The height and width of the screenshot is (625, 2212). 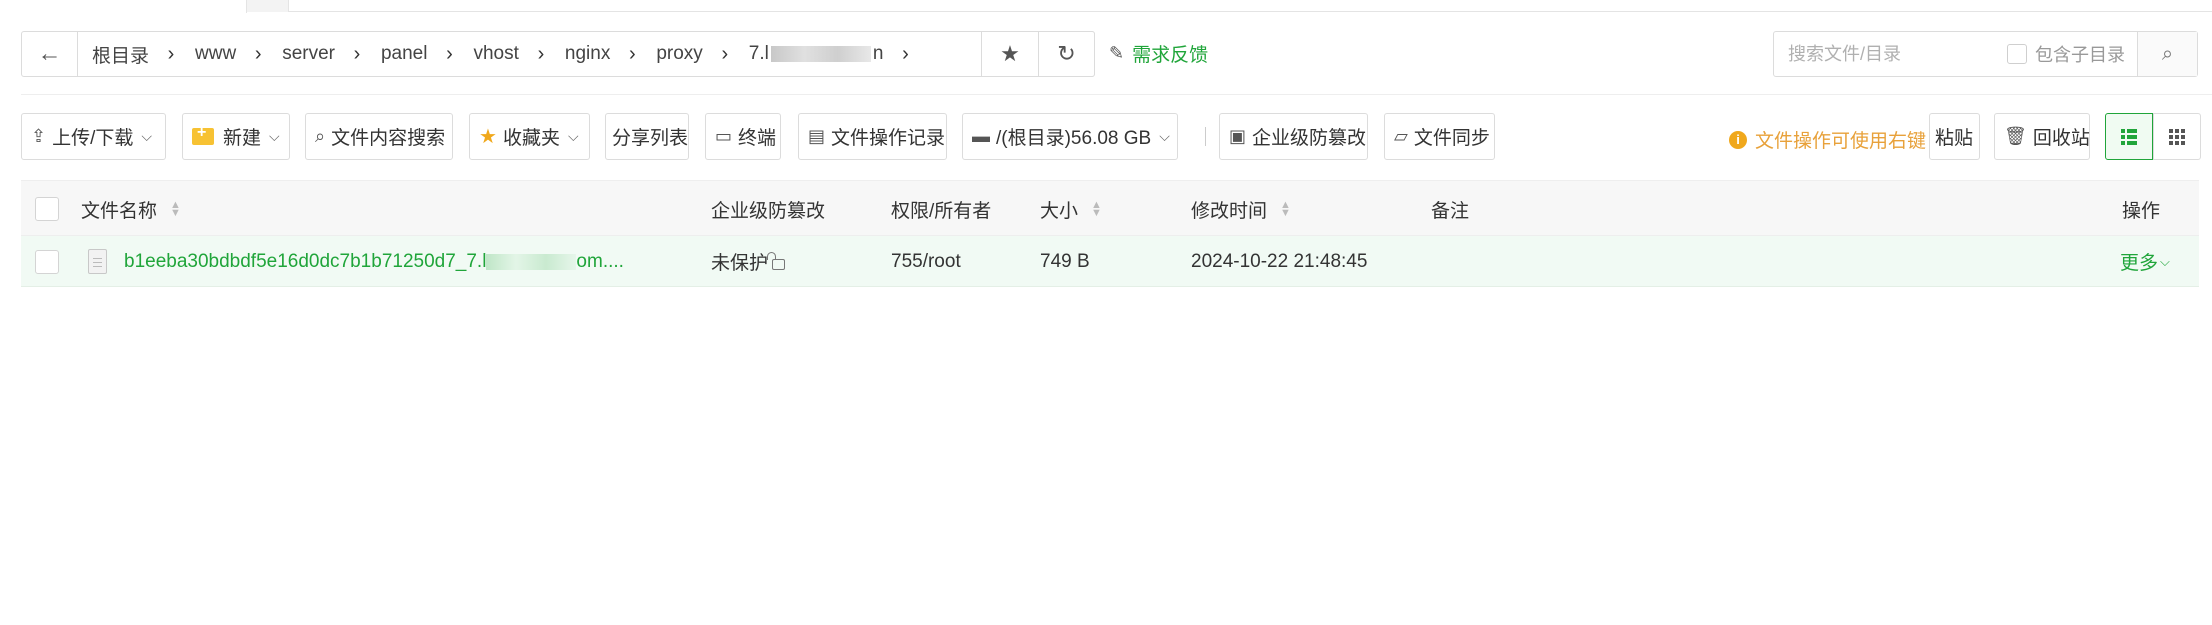 I want to click on operation-log-button: ▤ 文件操作记录, so click(x=872, y=136).